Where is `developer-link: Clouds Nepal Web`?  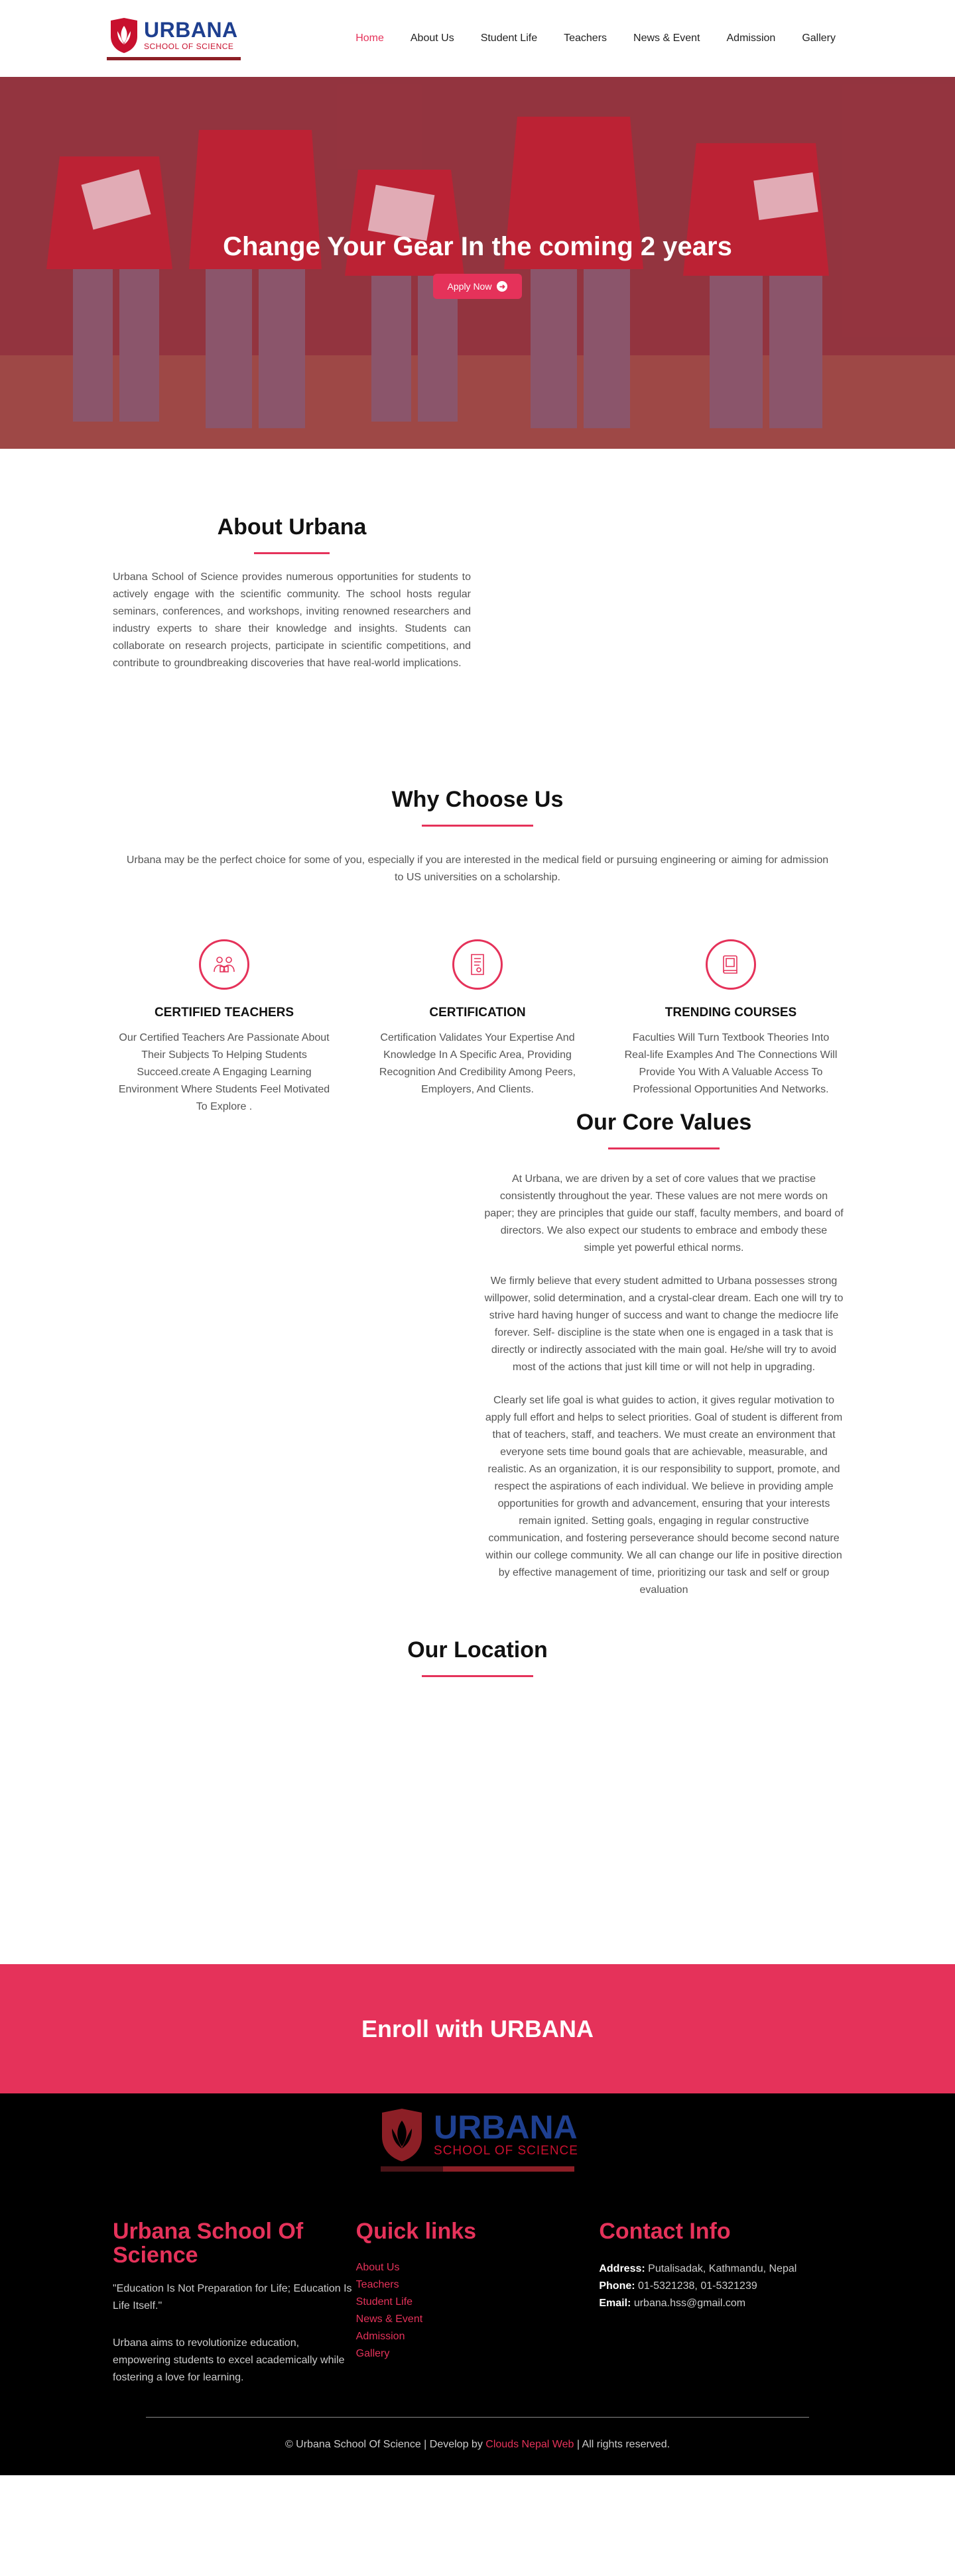 developer-link: Clouds Nepal Web is located at coordinates (529, 2445).